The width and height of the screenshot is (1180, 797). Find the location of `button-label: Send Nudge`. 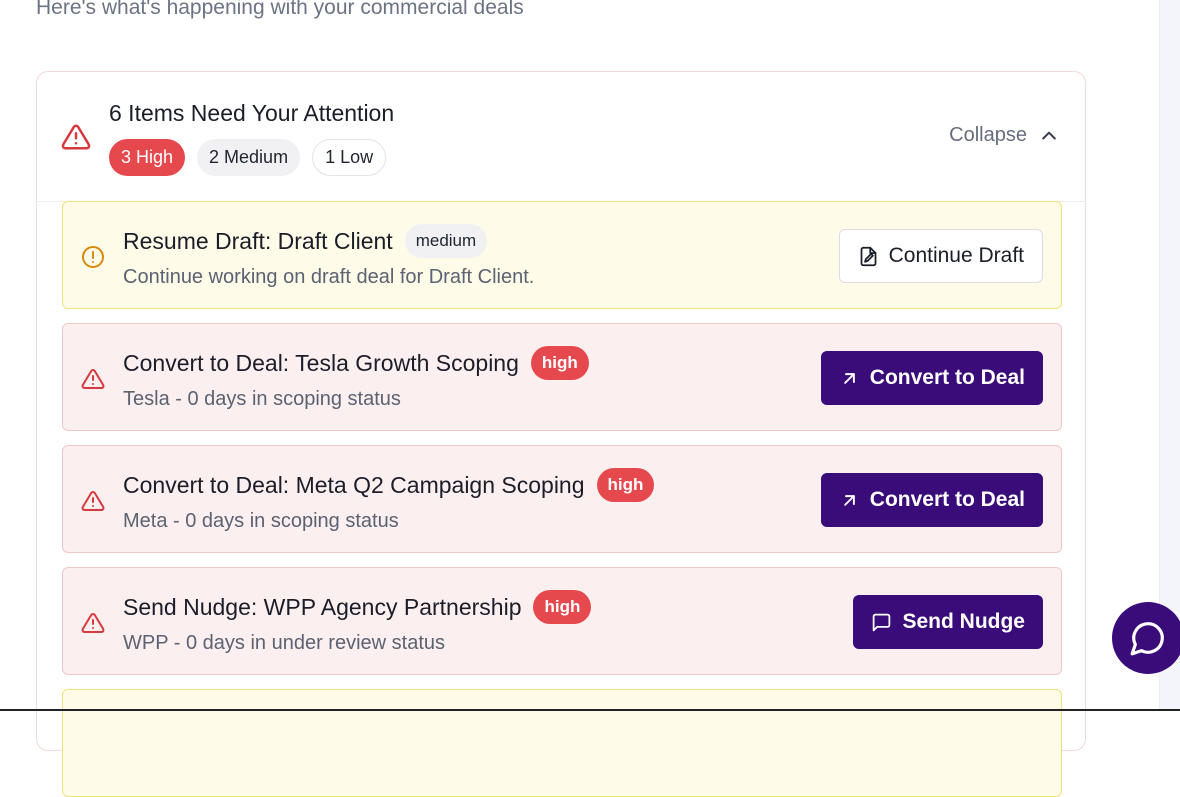

button-label: Send Nudge is located at coordinates (963, 621).